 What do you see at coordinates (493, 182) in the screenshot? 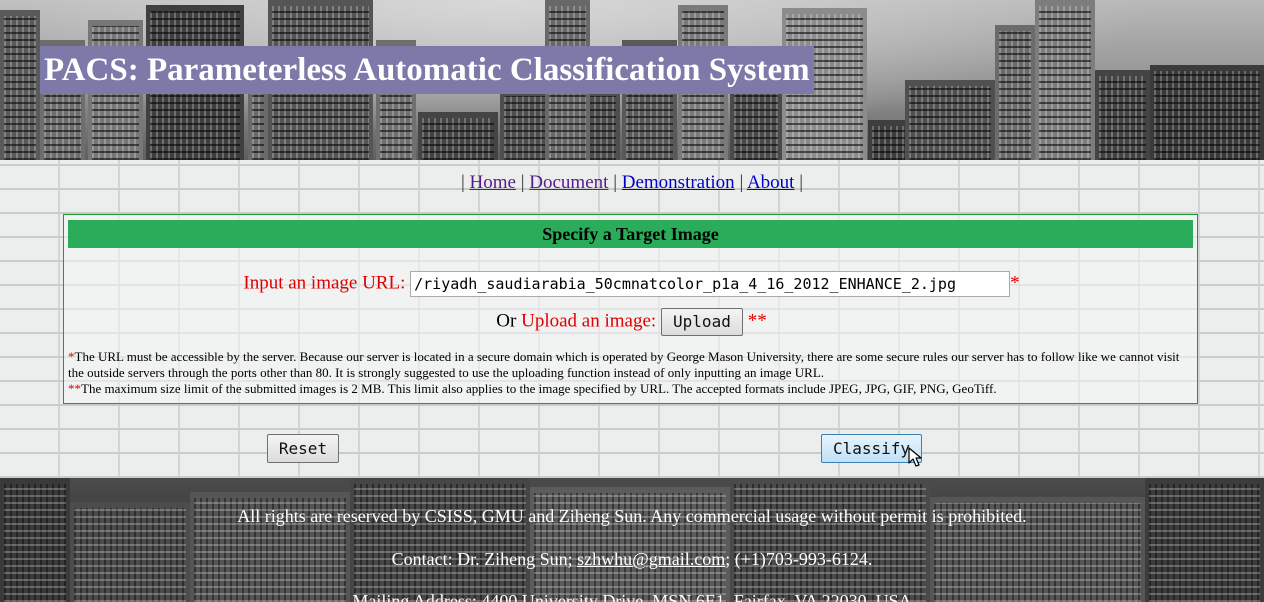
I see `nav-link-home: Home` at bounding box center [493, 182].